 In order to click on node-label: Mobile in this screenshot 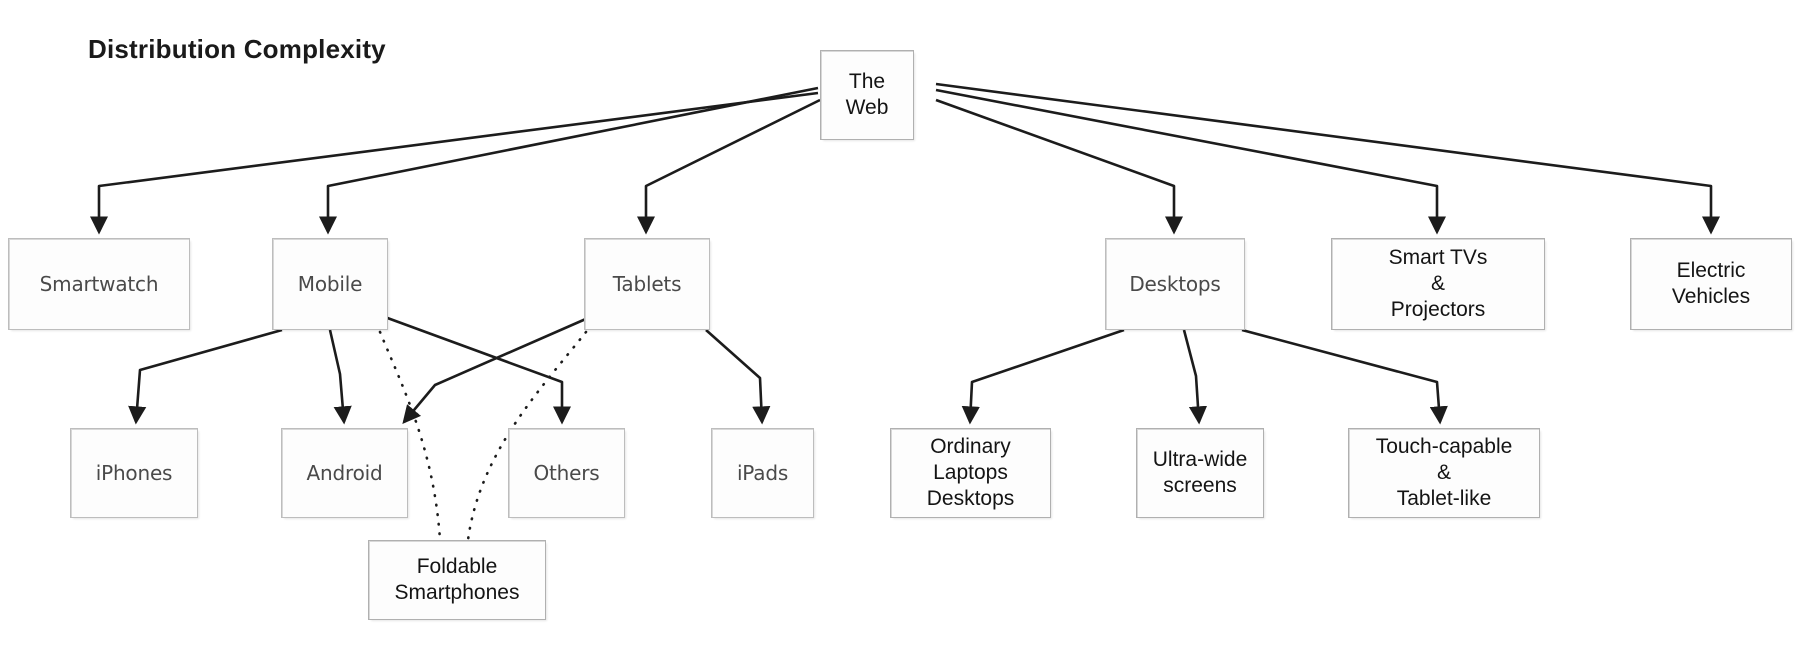, I will do `click(330, 283)`.